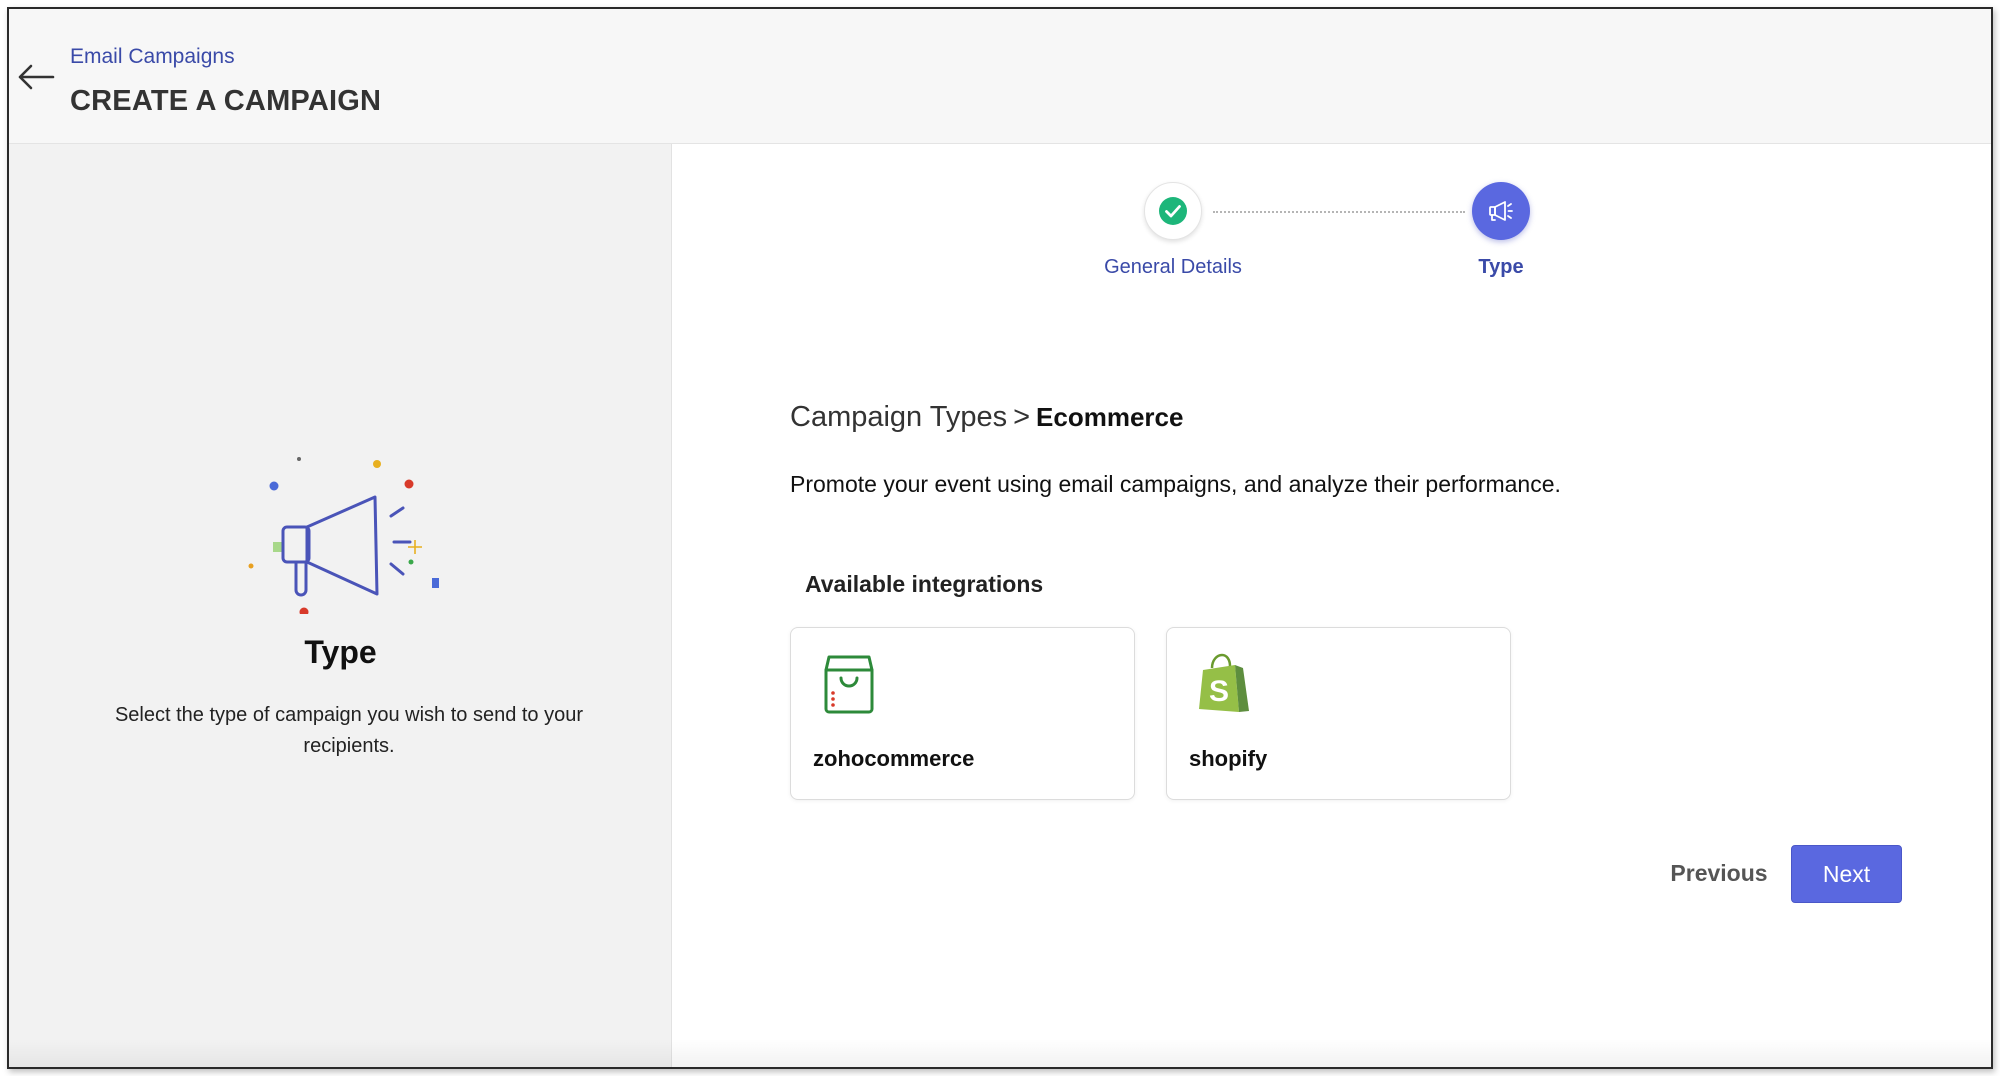 The width and height of the screenshot is (2000, 1076). I want to click on next-button: Next, so click(1846, 874).